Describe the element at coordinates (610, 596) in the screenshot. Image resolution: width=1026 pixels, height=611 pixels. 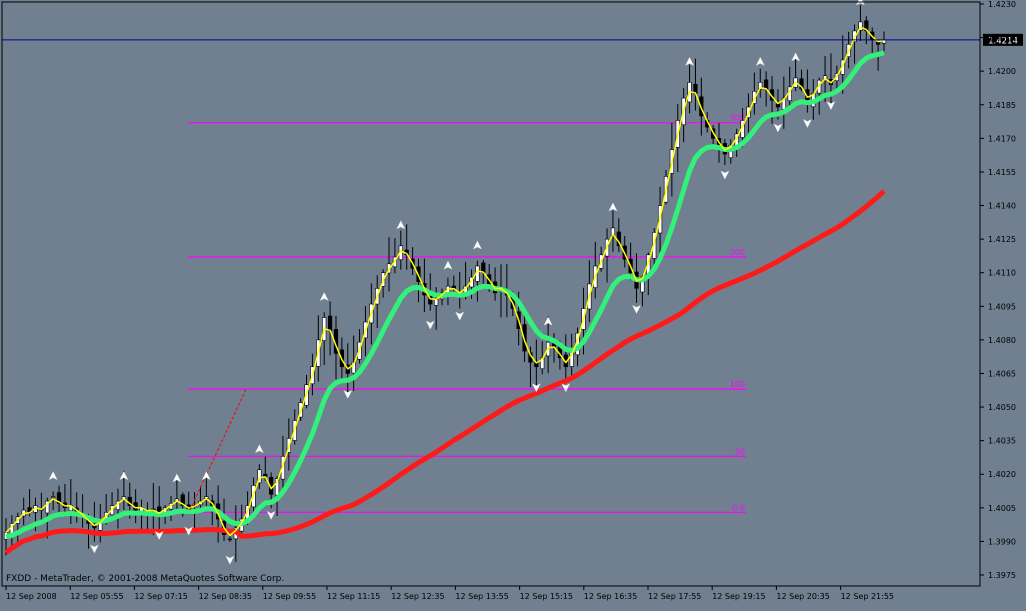
I see `x-tick-label: 12 Sep 16:35` at that location.